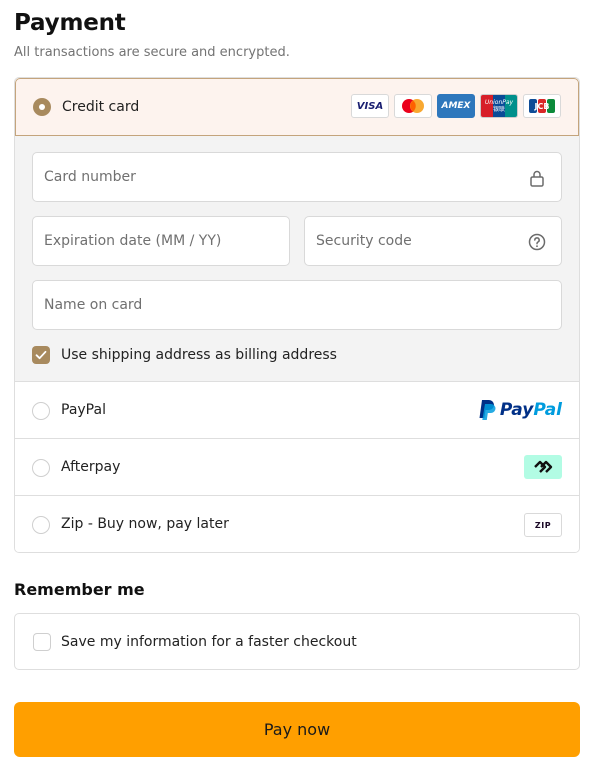 The height and width of the screenshot is (772, 606). What do you see at coordinates (498, 109) in the screenshot?
I see `unionpay-logo-cn-text: 银联` at bounding box center [498, 109].